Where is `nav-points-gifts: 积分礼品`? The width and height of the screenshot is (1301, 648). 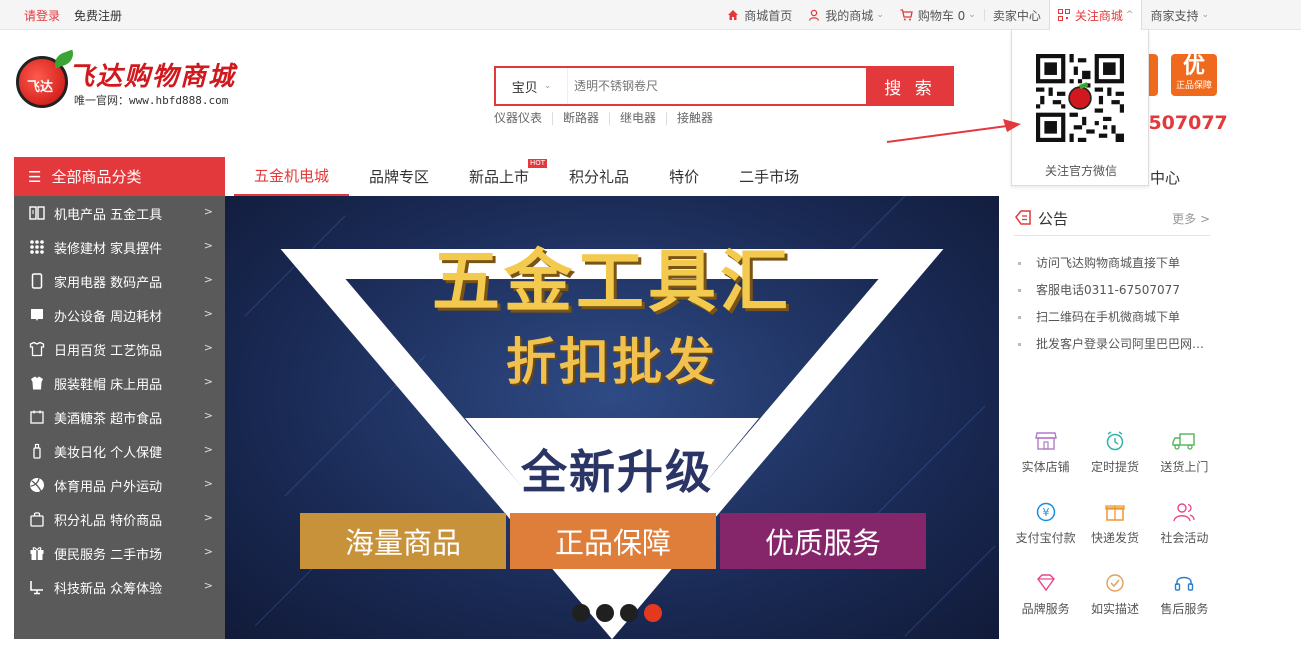 nav-points-gifts: 积分礼品 is located at coordinates (599, 176).